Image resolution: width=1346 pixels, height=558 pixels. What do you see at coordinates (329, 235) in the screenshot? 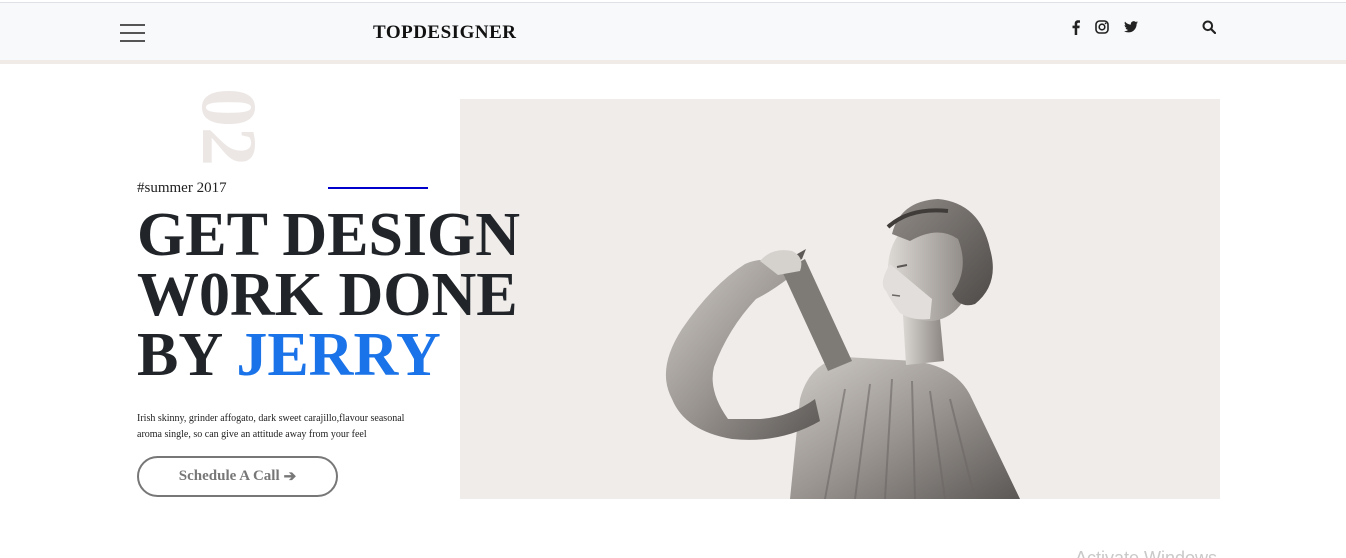
I see `hero-title-line-1: GET DESIGN` at bounding box center [329, 235].